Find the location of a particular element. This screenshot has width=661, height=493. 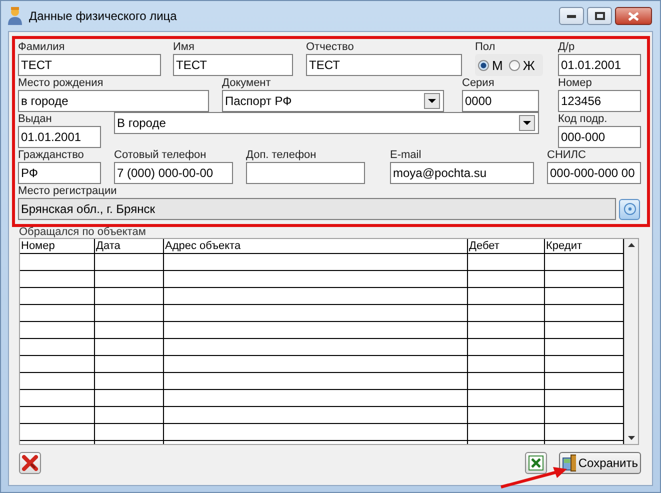

field-label: Выдан is located at coordinates (35, 119).